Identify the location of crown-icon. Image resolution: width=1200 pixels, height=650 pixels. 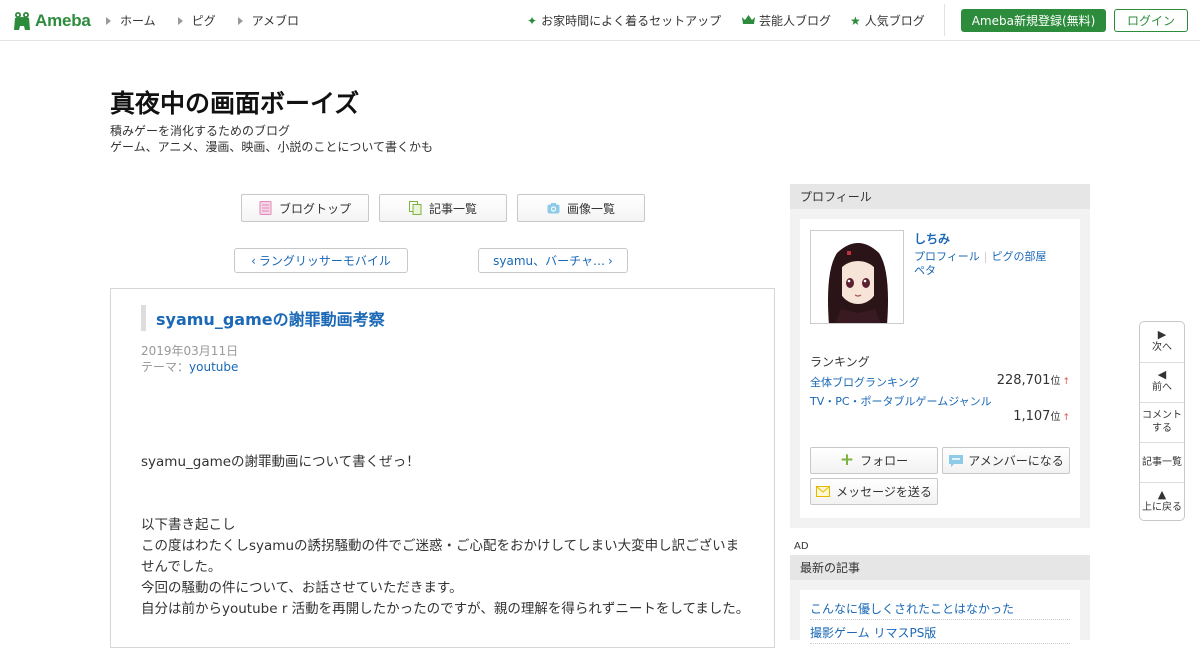
(748, 20).